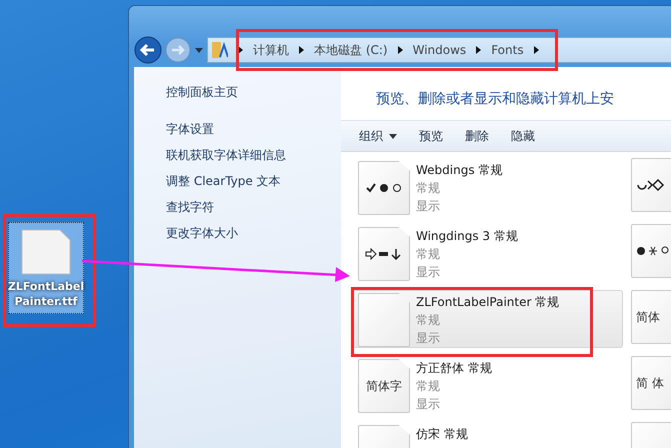  What do you see at coordinates (507, 50) in the screenshot?
I see `breadcrumb-item: Fonts` at bounding box center [507, 50].